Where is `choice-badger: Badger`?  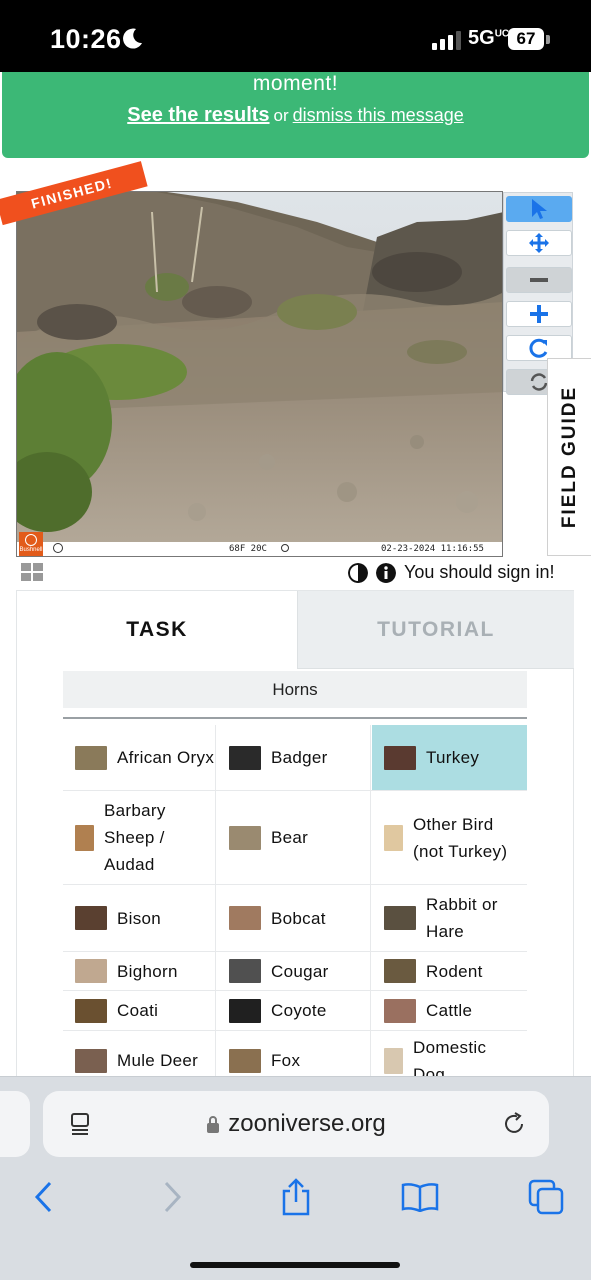
choice-badger: Badger is located at coordinates (294, 757).